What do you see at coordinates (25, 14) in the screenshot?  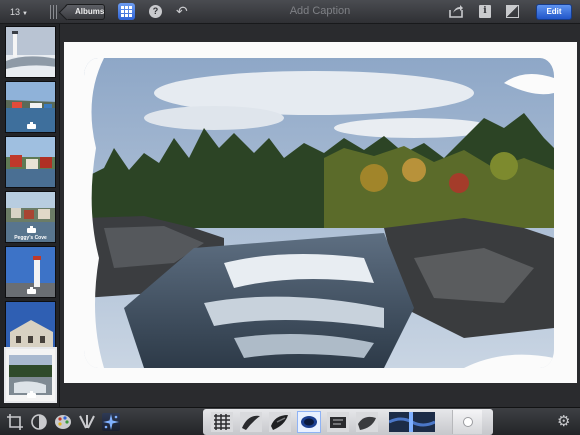 I see `chevron-down-icon: ▼` at bounding box center [25, 14].